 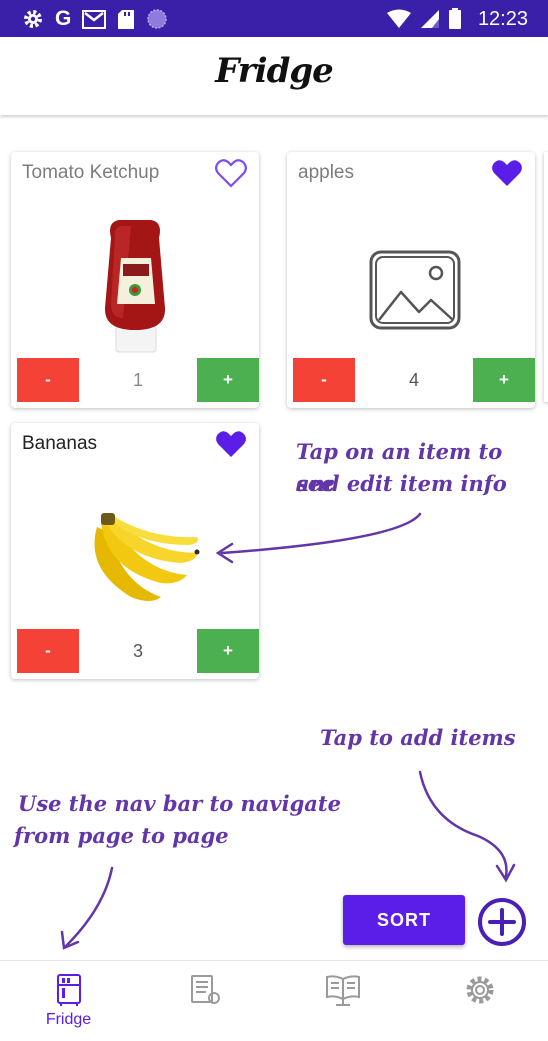 I want to click on nav-item-fridge: Fridge, so click(x=68, y=1001).